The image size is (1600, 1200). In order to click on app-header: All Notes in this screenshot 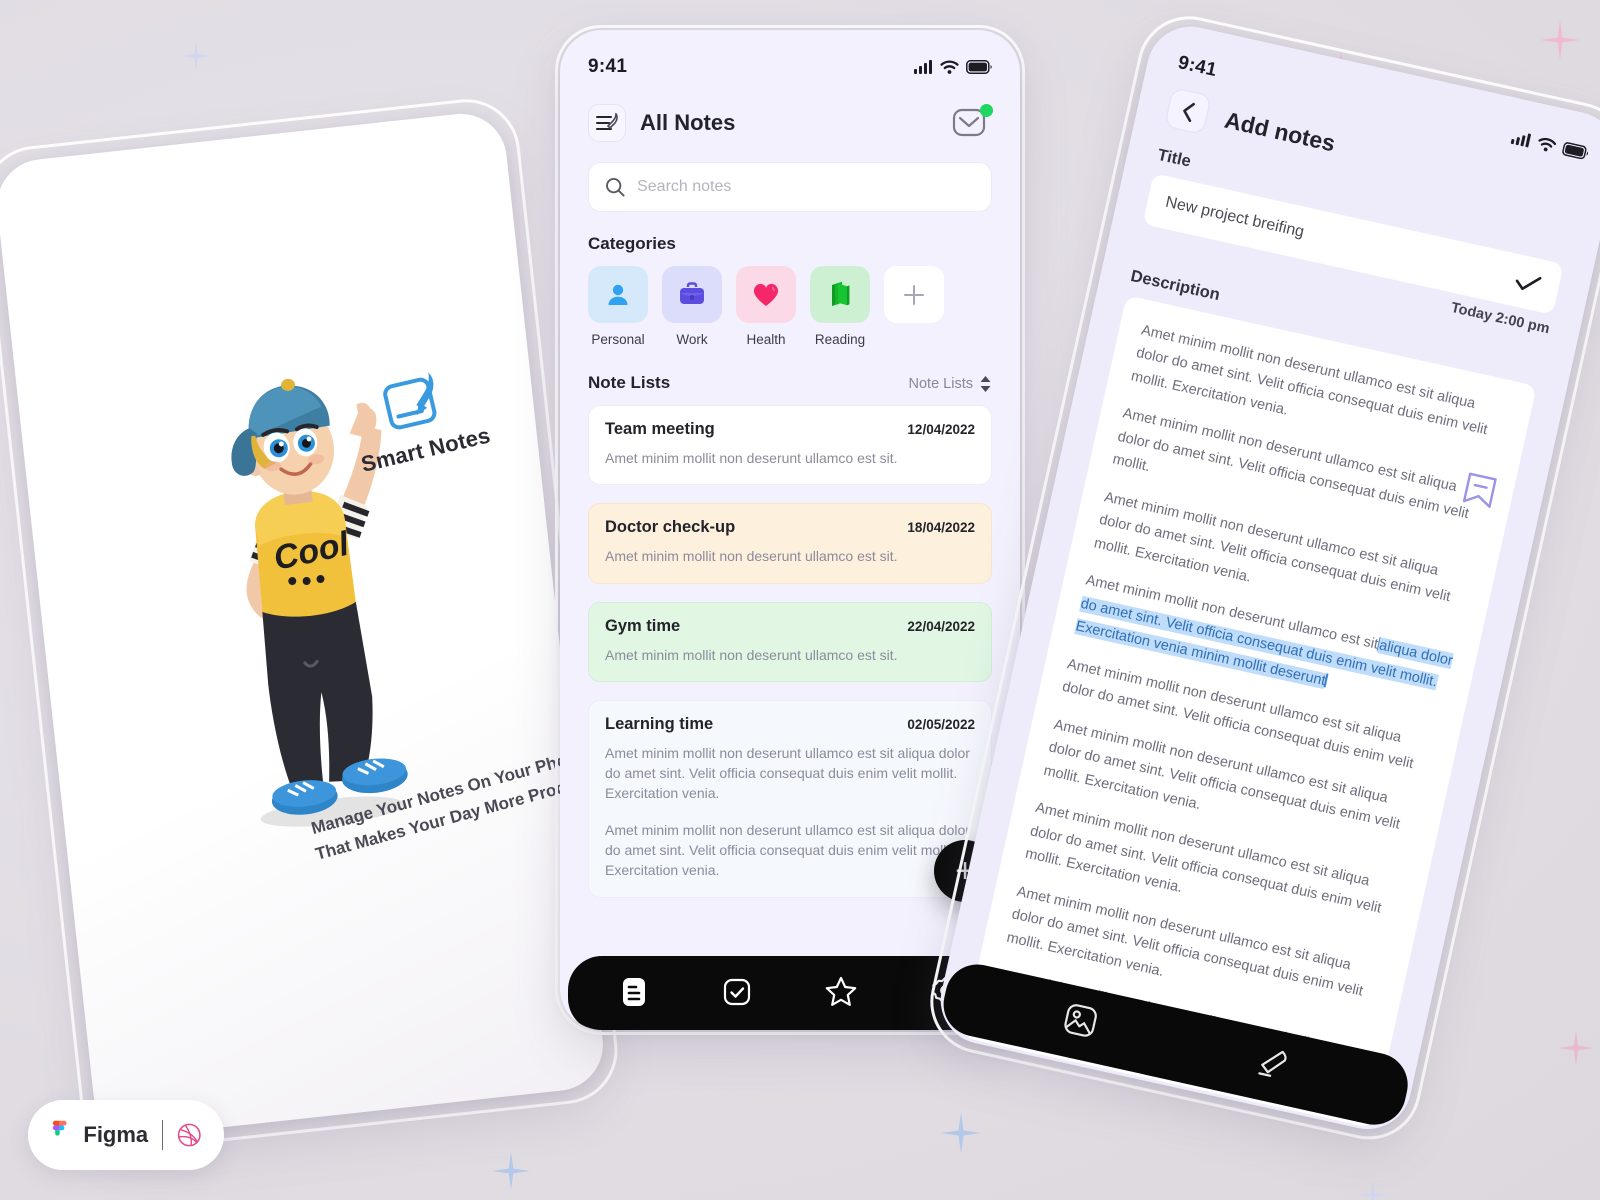, I will do `click(790, 123)`.